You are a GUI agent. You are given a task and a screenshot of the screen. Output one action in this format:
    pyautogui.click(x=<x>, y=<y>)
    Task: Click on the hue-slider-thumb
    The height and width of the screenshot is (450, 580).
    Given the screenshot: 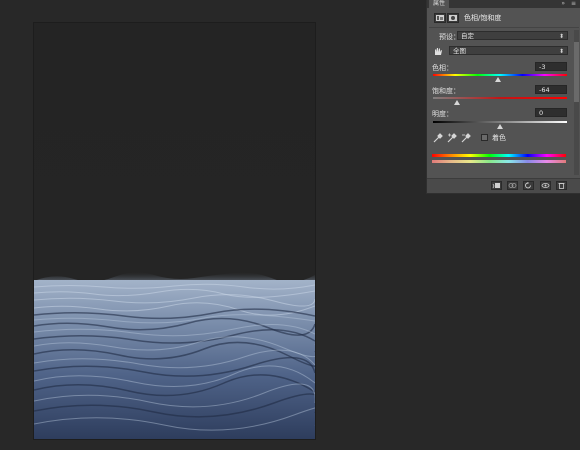 What is the action you would take?
    pyautogui.click(x=498, y=79)
    